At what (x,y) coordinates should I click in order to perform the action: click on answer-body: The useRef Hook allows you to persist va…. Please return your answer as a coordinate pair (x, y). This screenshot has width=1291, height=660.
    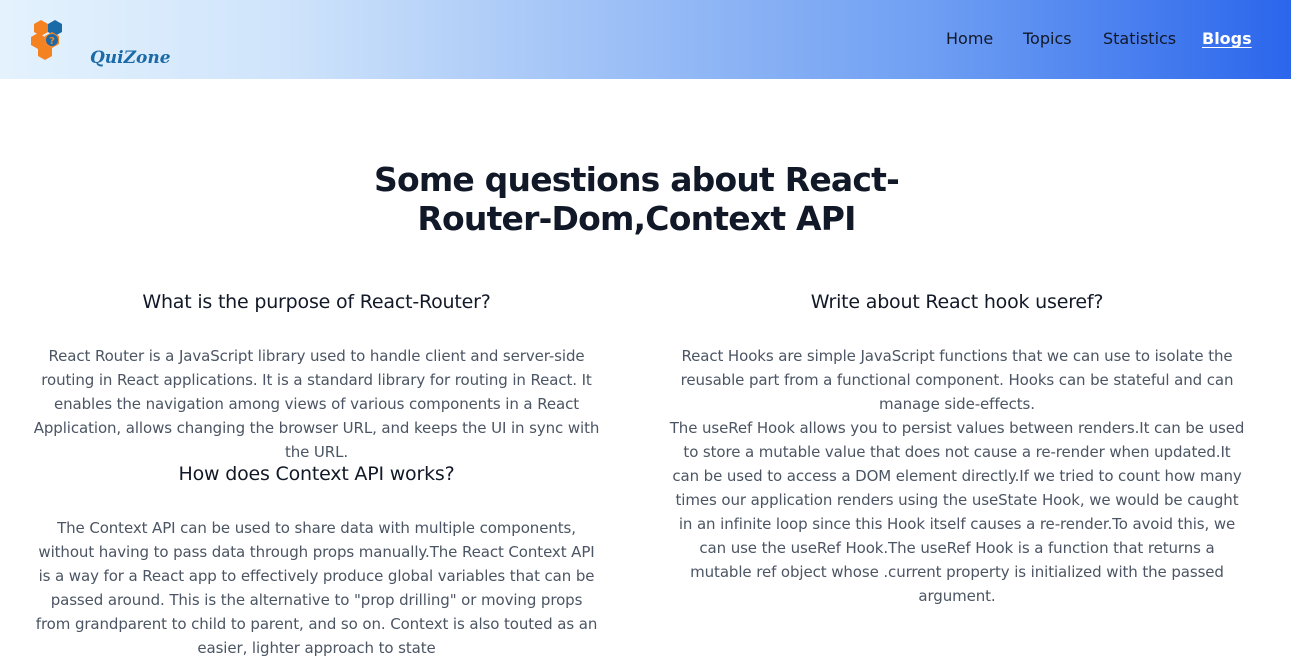
    Looking at the image, I should click on (957, 512).